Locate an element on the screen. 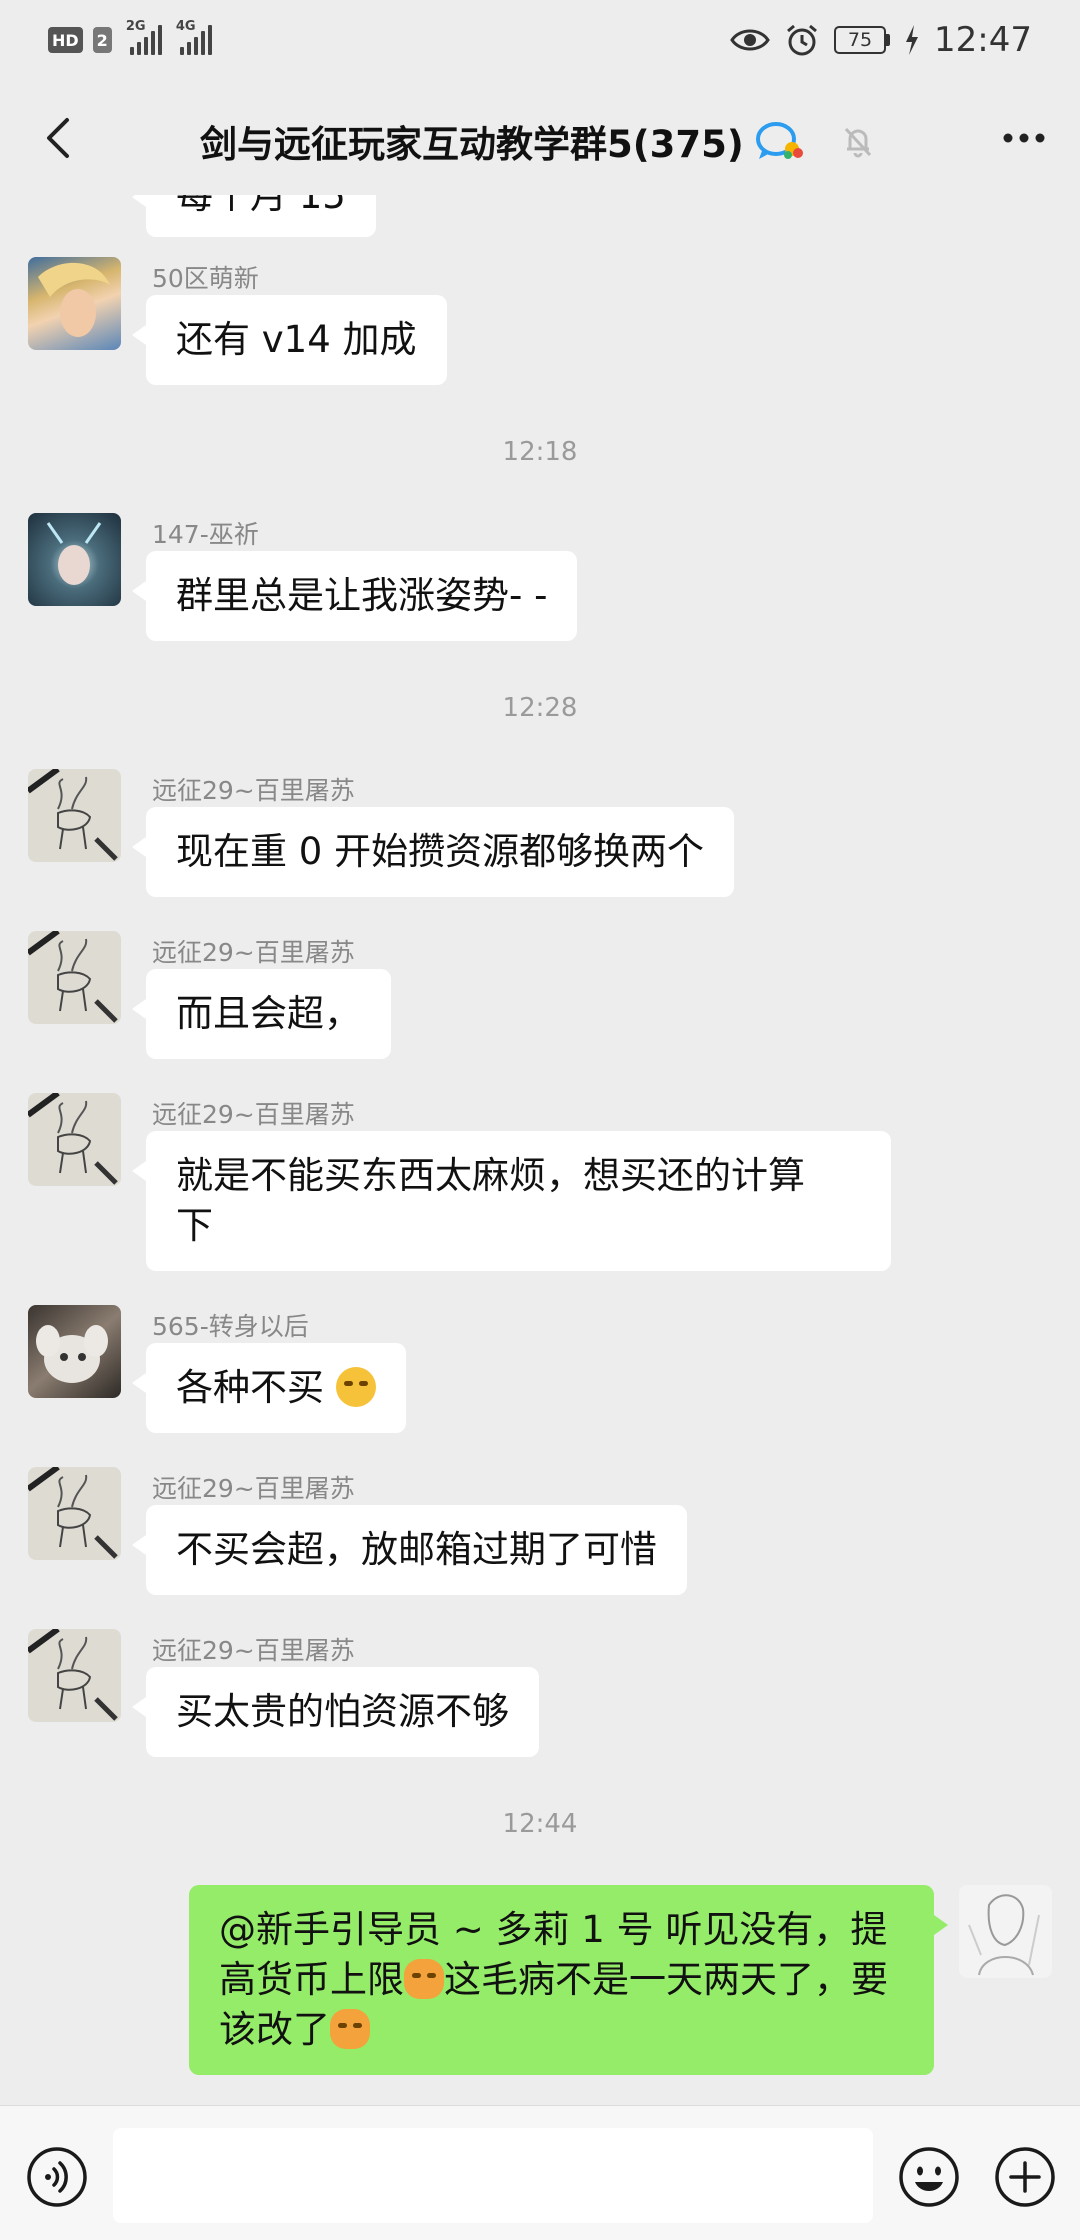 This screenshot has height=2240, width=1080. message-text-line: 就是不能买东西太麻烦，想买还的计算 is located at coordinates (490, 1175).